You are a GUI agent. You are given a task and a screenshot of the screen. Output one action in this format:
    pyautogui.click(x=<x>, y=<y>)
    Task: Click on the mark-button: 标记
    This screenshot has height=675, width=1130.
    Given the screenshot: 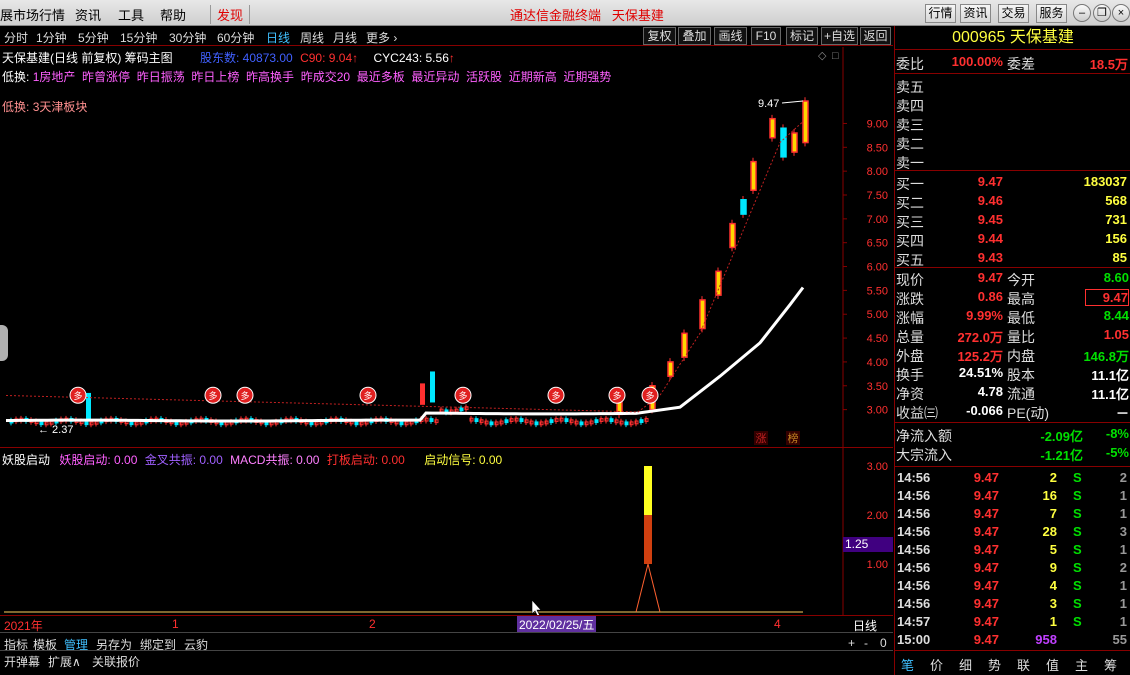 What is the action you would take?
    pyautogui.click(x=802, y=36)
    